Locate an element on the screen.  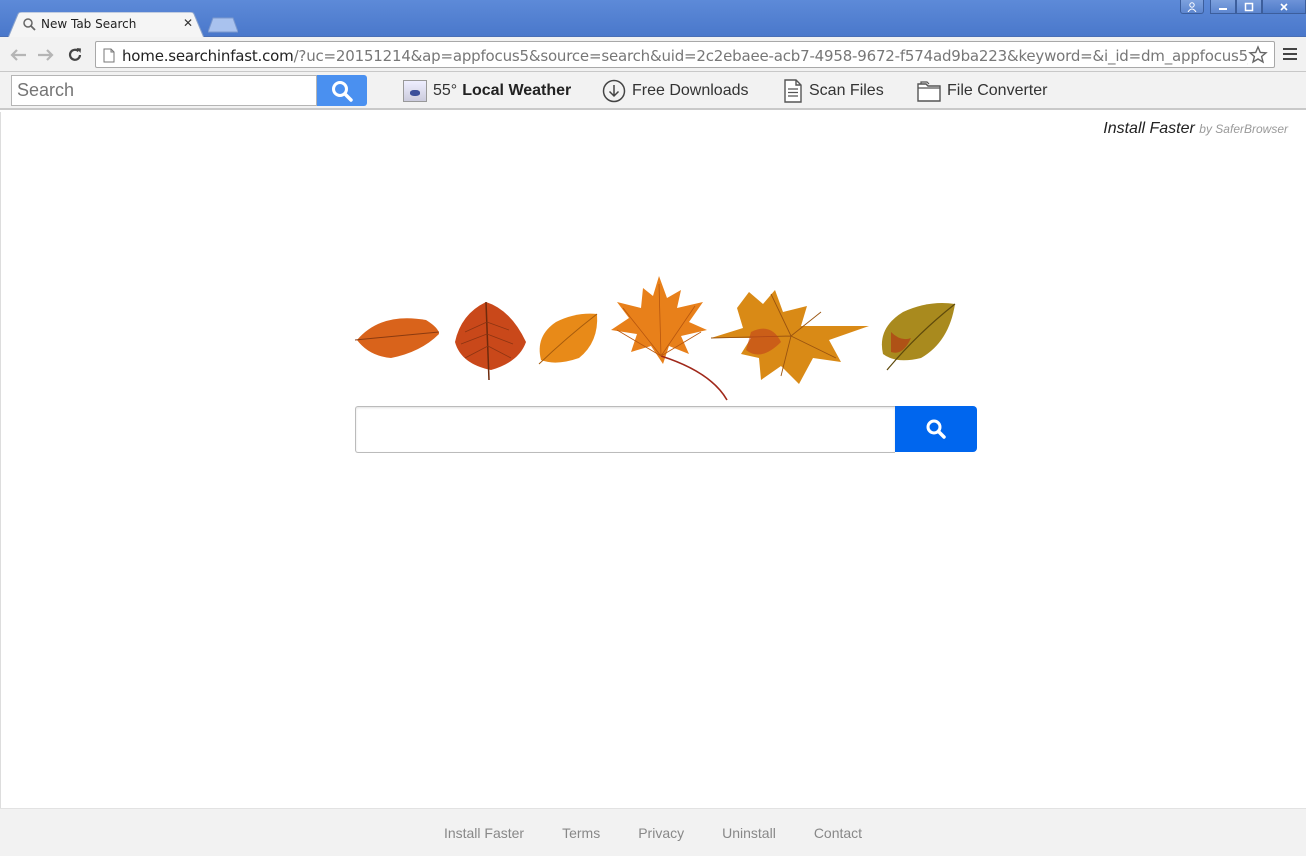
new-tab-button is located at coordinates (223, 25).